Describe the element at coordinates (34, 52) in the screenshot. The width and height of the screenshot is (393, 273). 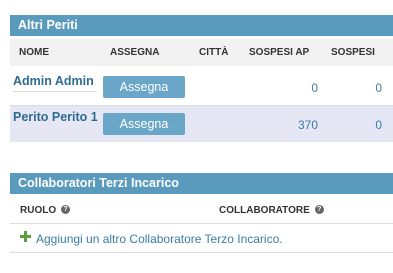
I see `col-nome: NOME` at that location.